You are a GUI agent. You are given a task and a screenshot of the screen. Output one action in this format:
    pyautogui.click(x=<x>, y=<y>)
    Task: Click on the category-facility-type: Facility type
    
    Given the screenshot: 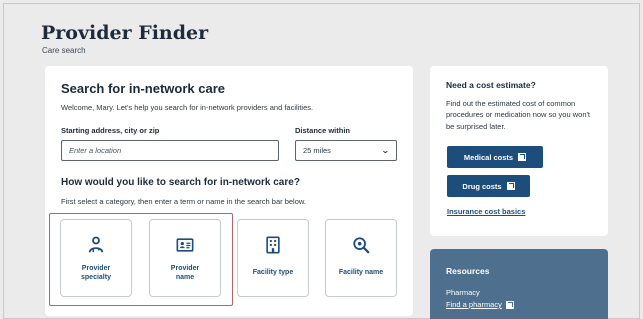 What is the action you would take?
    pyautogui.click(x=273, y=258)
    